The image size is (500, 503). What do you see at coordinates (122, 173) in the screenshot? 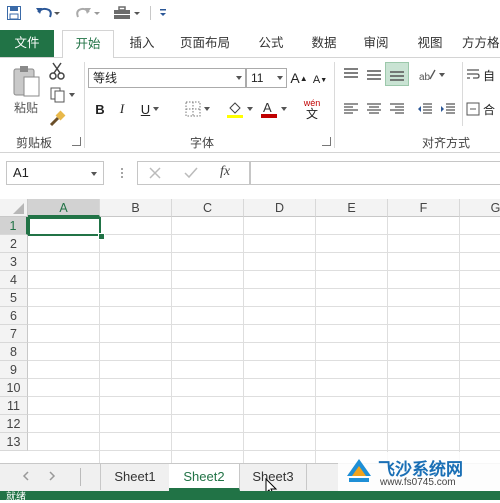
I see `formula-bar-grip-icon` at bounding box center [122, 173].